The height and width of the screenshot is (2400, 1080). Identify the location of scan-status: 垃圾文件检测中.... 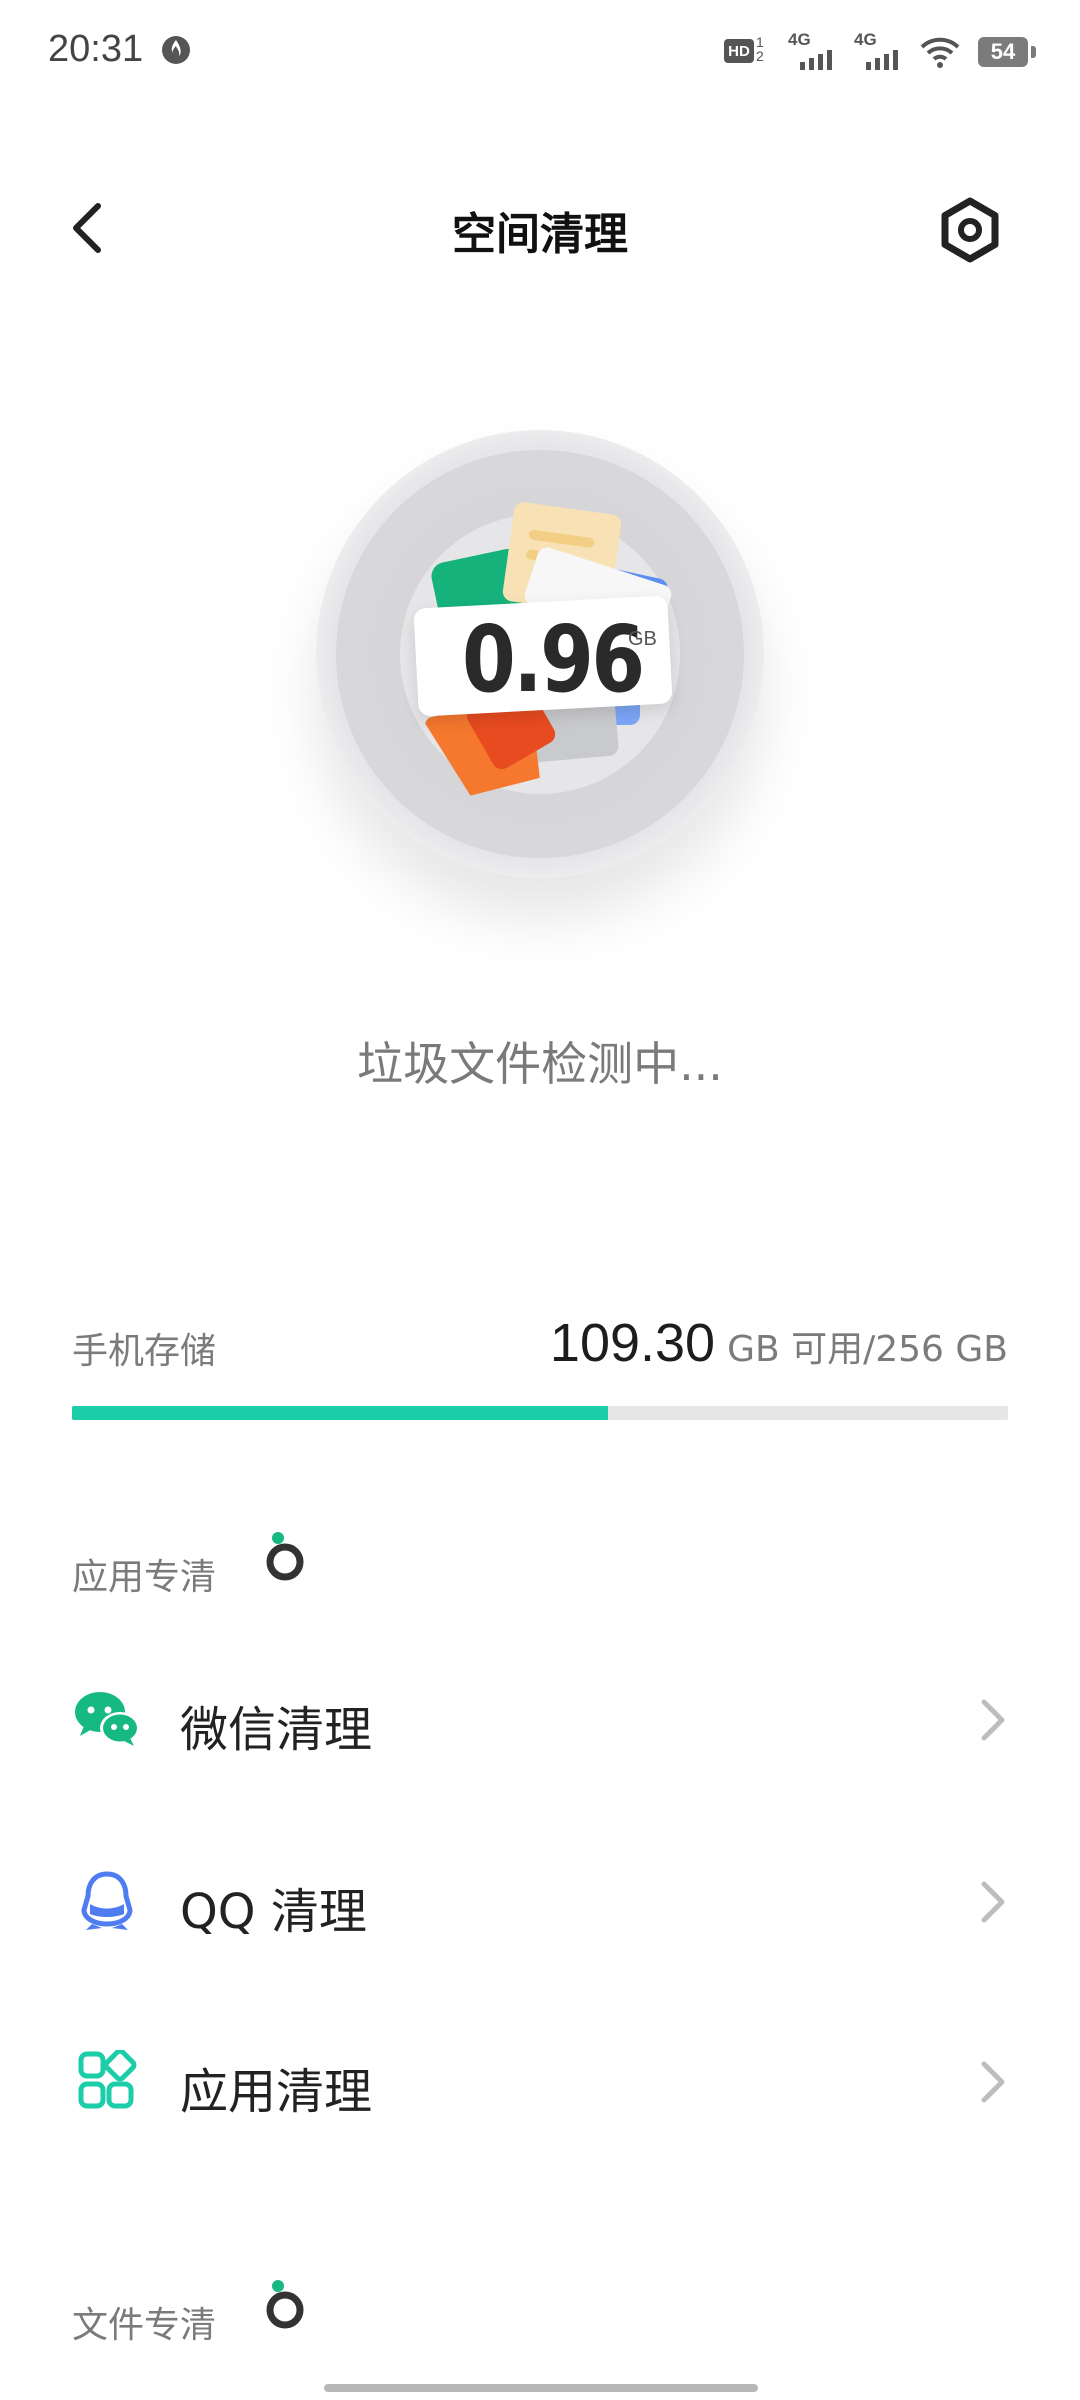
(540, 1064).